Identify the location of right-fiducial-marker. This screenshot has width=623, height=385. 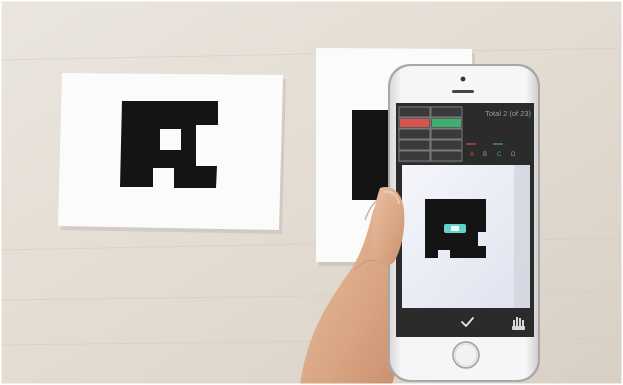
(371, 155).